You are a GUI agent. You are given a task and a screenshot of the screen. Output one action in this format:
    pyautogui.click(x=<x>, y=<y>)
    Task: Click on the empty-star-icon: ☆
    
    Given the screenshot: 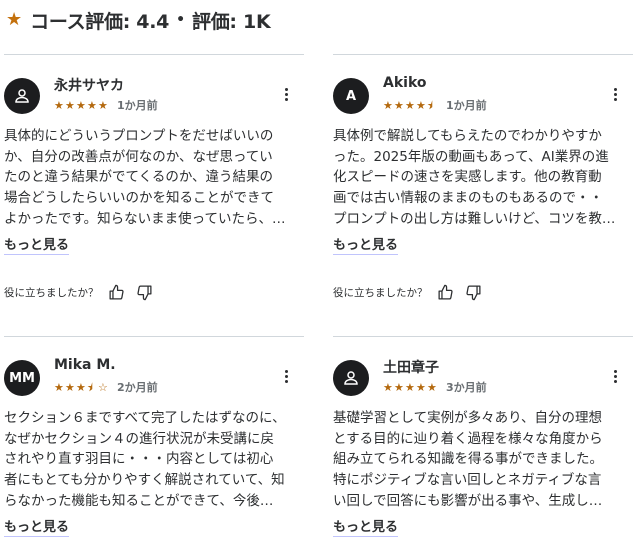 What is the action you would take?
    pyautogui.click(x=103, y=387)
    